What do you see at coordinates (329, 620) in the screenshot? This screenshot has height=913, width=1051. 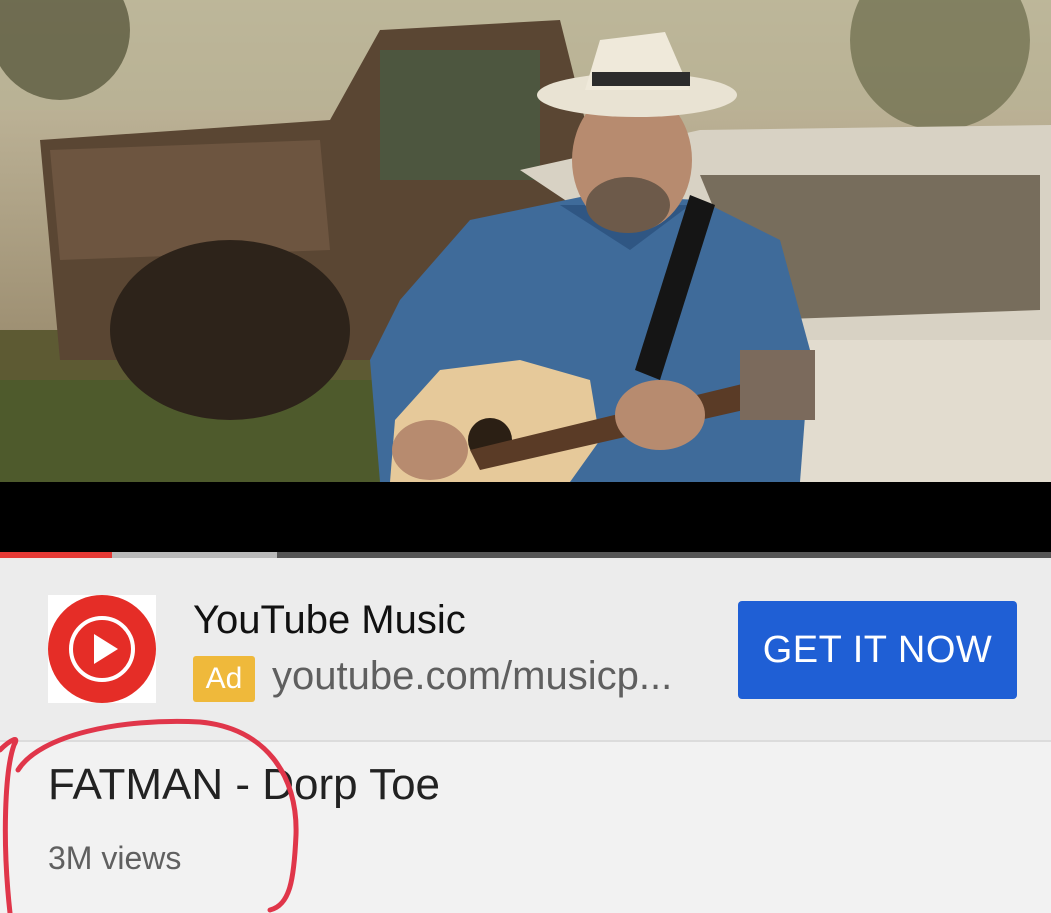 I see `ad-title: YouTube Music` at bounding box center [329, 620].